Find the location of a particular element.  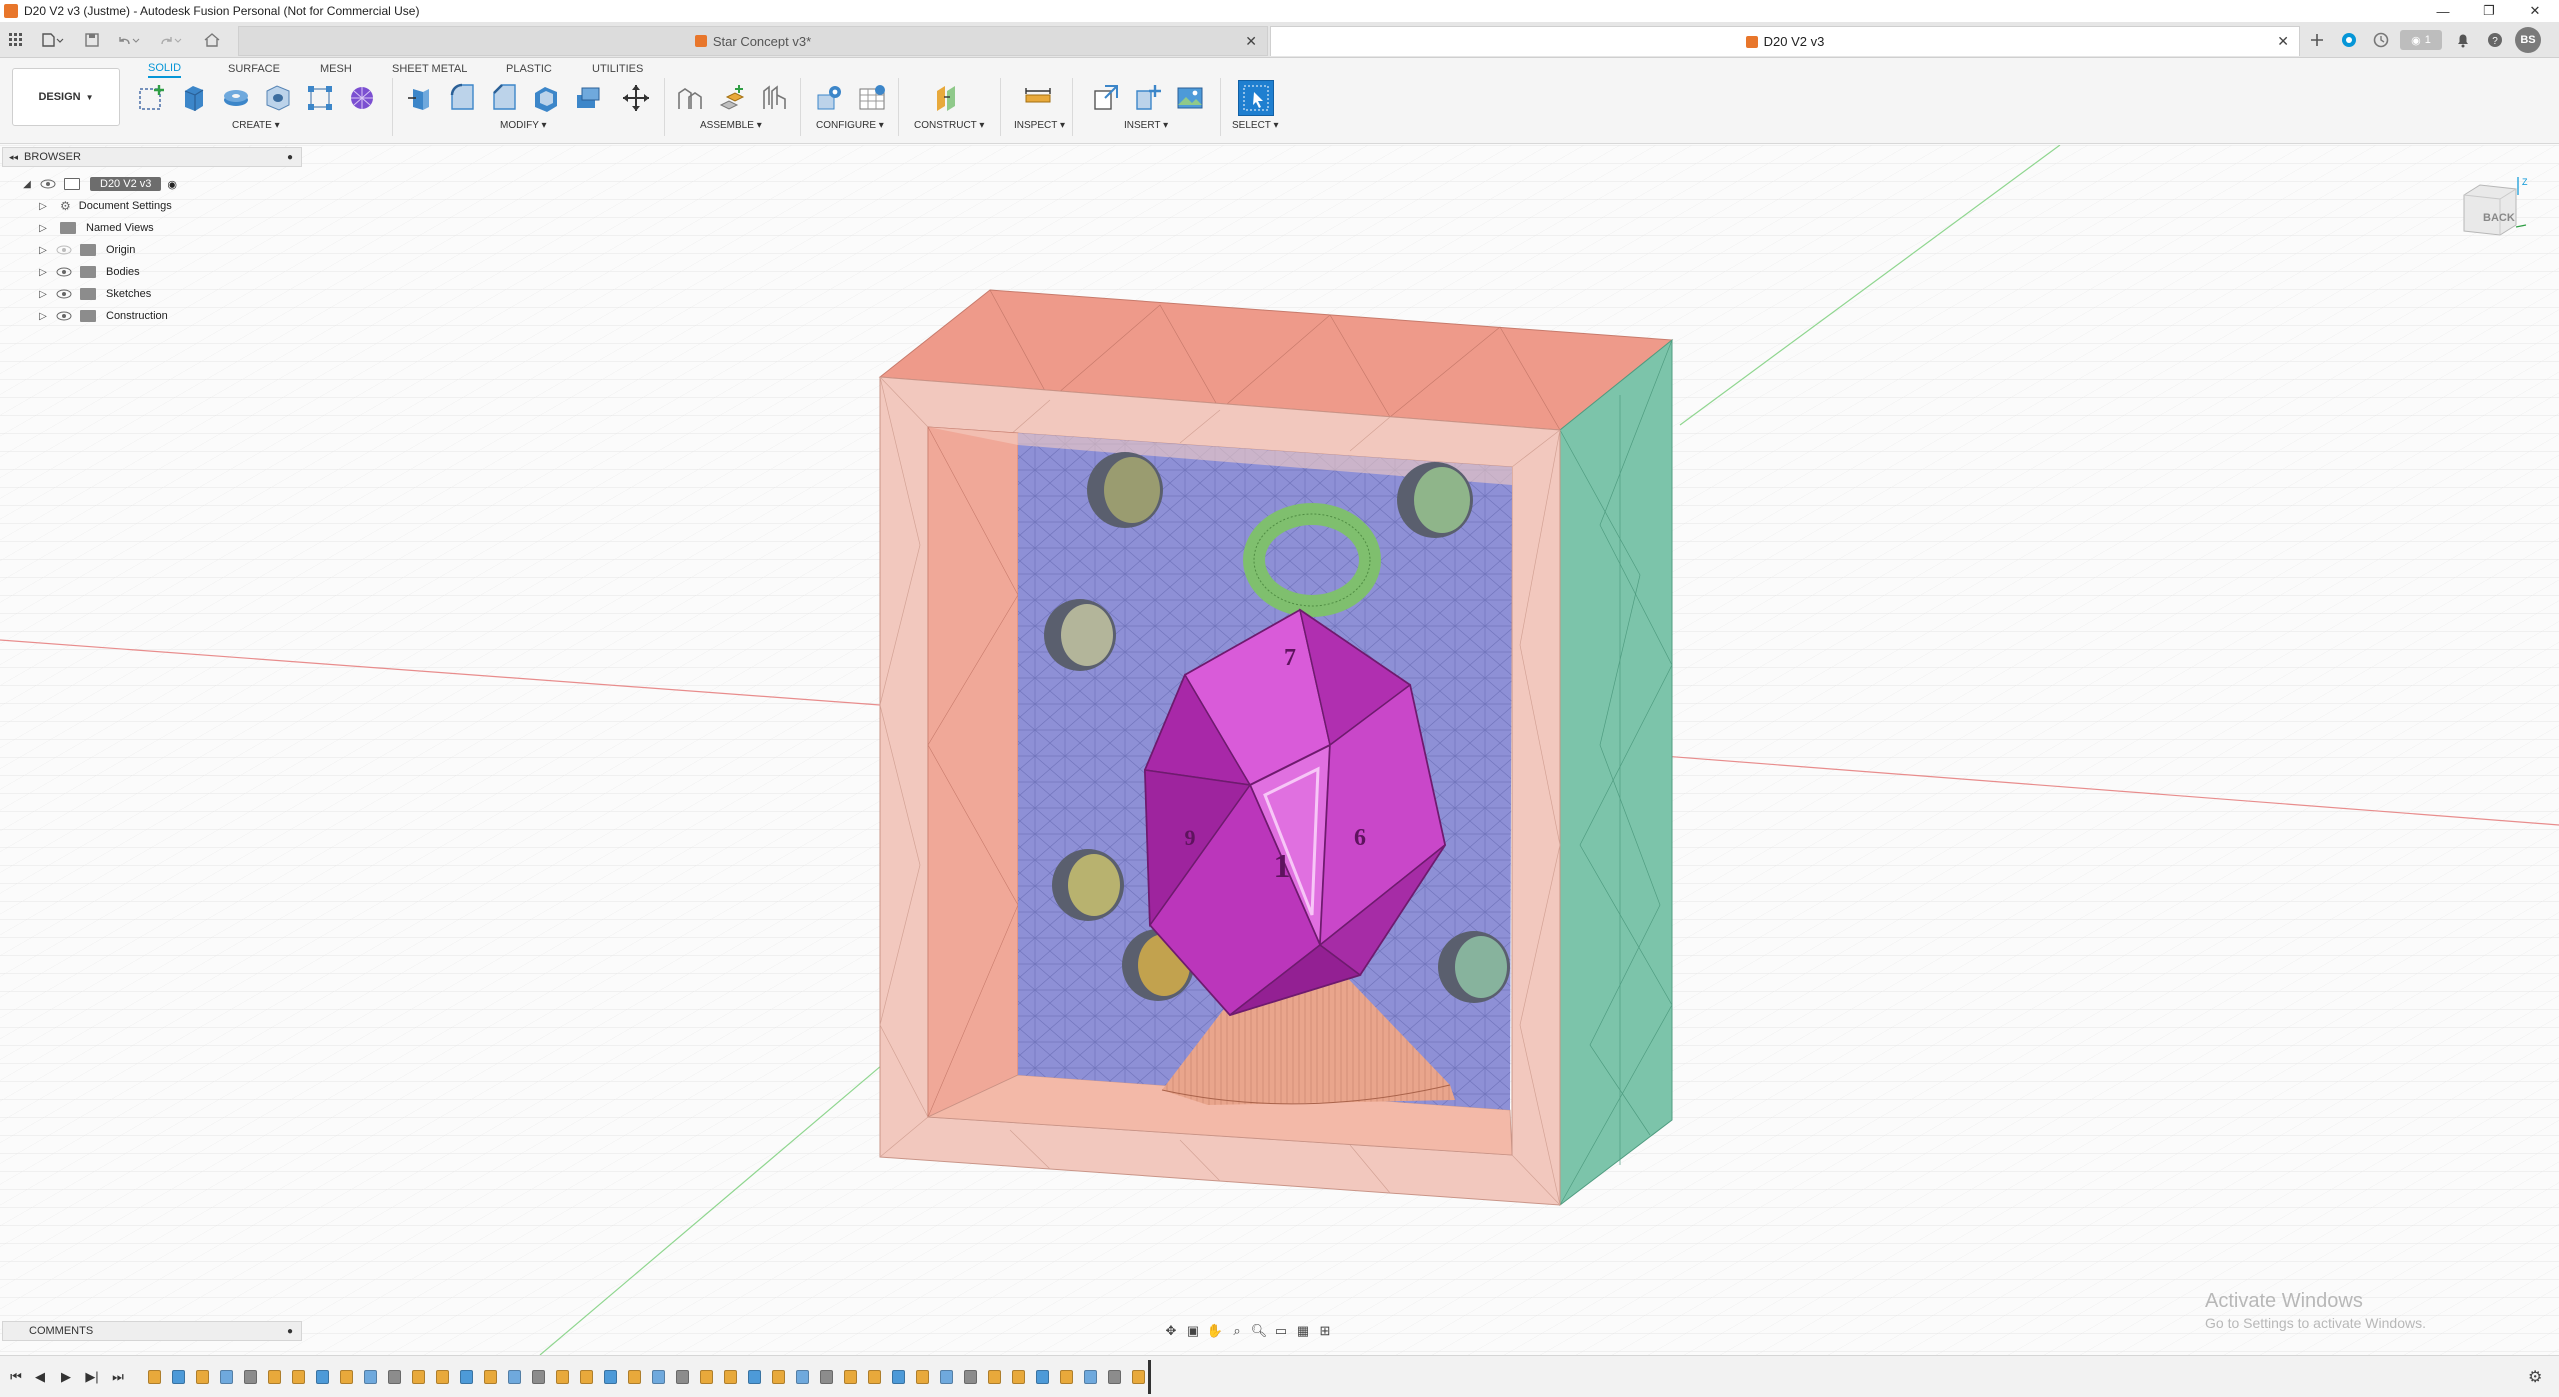

job-status-icon is located at coordinates (2381, 40).